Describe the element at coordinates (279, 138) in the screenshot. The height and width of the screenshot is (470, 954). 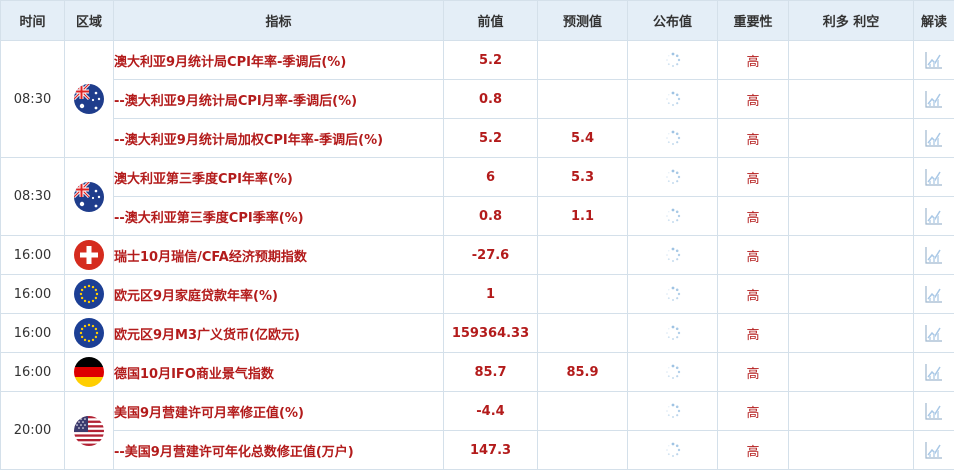
I see `indicator-name: --澳大利亚9月统计局加权CPI年率-季调后(%)` at that location.